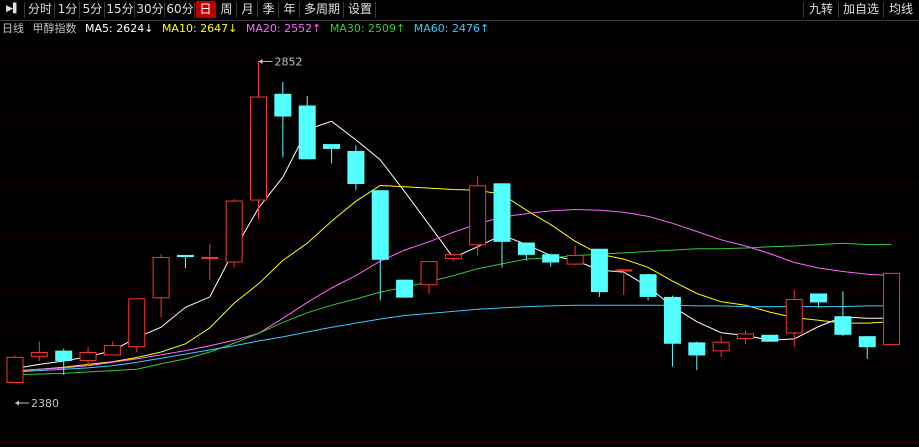 This screenshot has height=447, width=919. Describe the element at coordinates (289, 61) in the screenshot. I see `max-price-label: 2852` at that location.